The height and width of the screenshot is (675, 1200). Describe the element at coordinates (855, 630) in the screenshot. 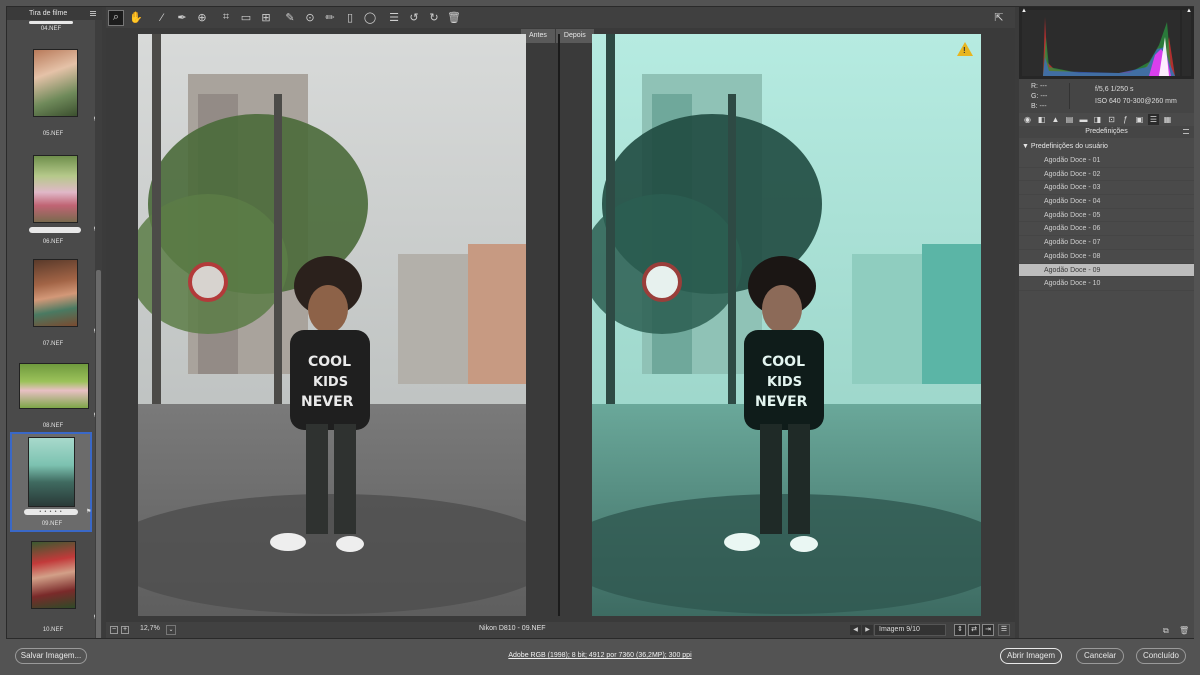

I see `prev-image-button: ◀` at that location.